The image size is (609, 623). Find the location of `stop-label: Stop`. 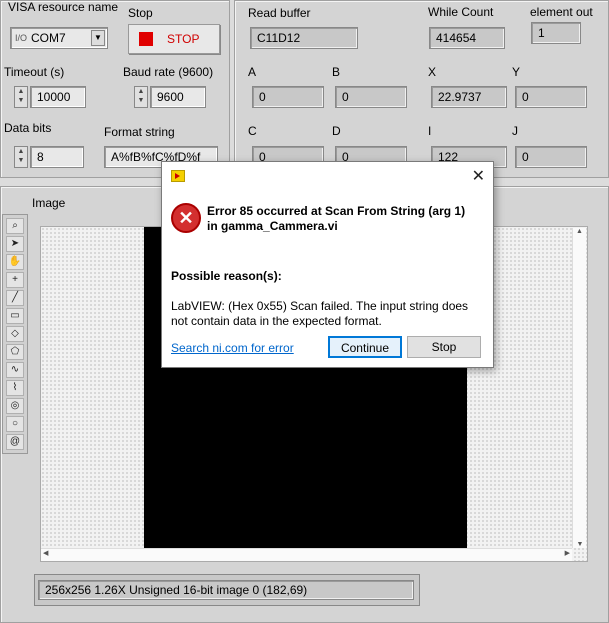

stop-label: Stop is located at coordinates (140, 13).